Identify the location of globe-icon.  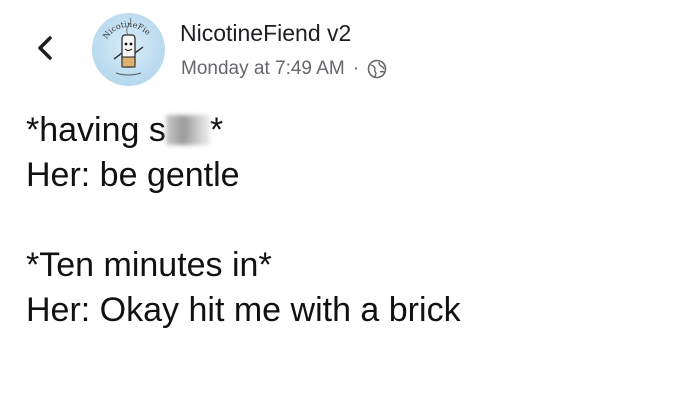
(377, 69).